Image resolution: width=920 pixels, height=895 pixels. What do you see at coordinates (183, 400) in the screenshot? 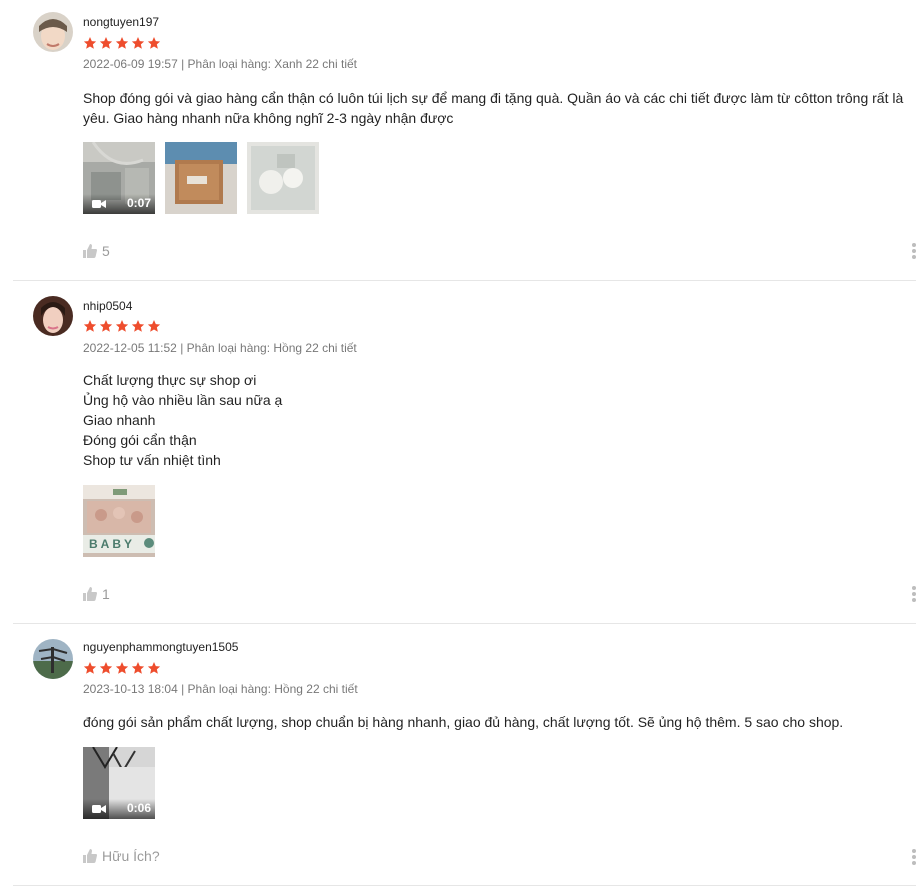
I see `review-content-line: Ủng hộ vào nhiều lần sau nữa ạ` at bounding box center [183, 400].